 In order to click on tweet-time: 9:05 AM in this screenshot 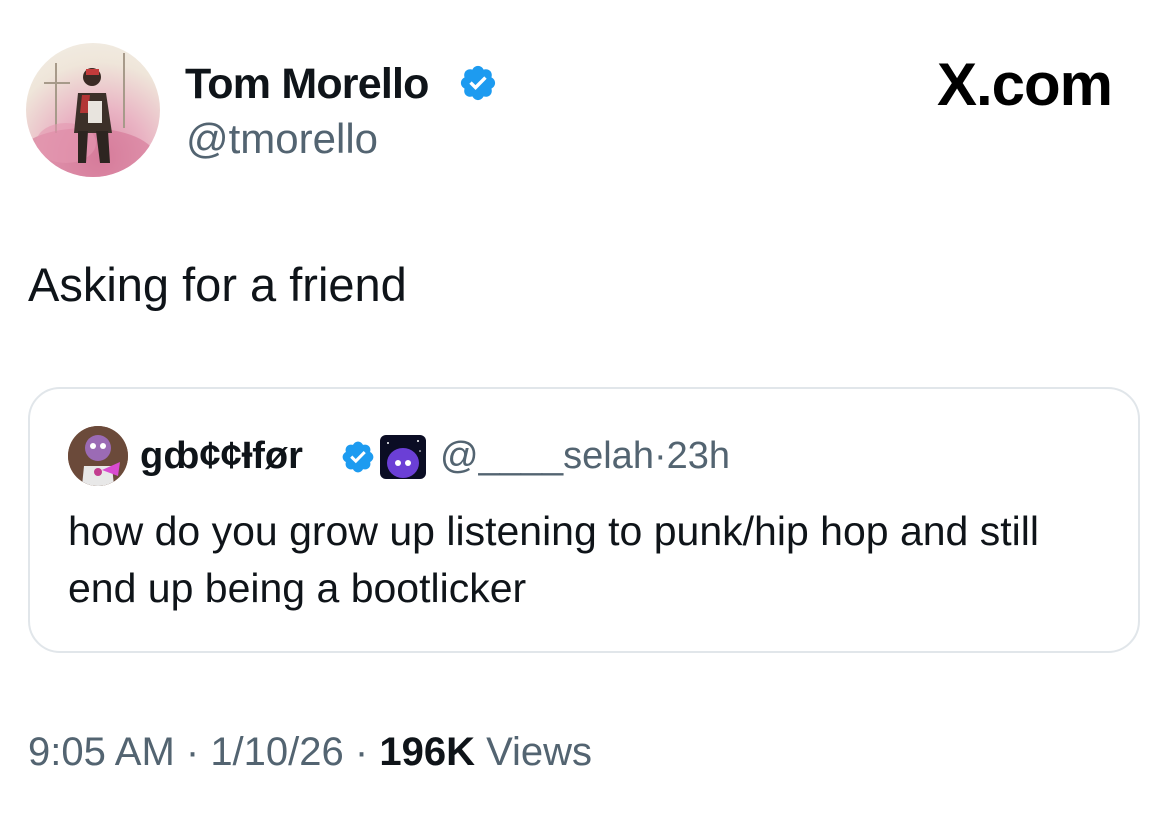, I will do `click(101, 752)`.